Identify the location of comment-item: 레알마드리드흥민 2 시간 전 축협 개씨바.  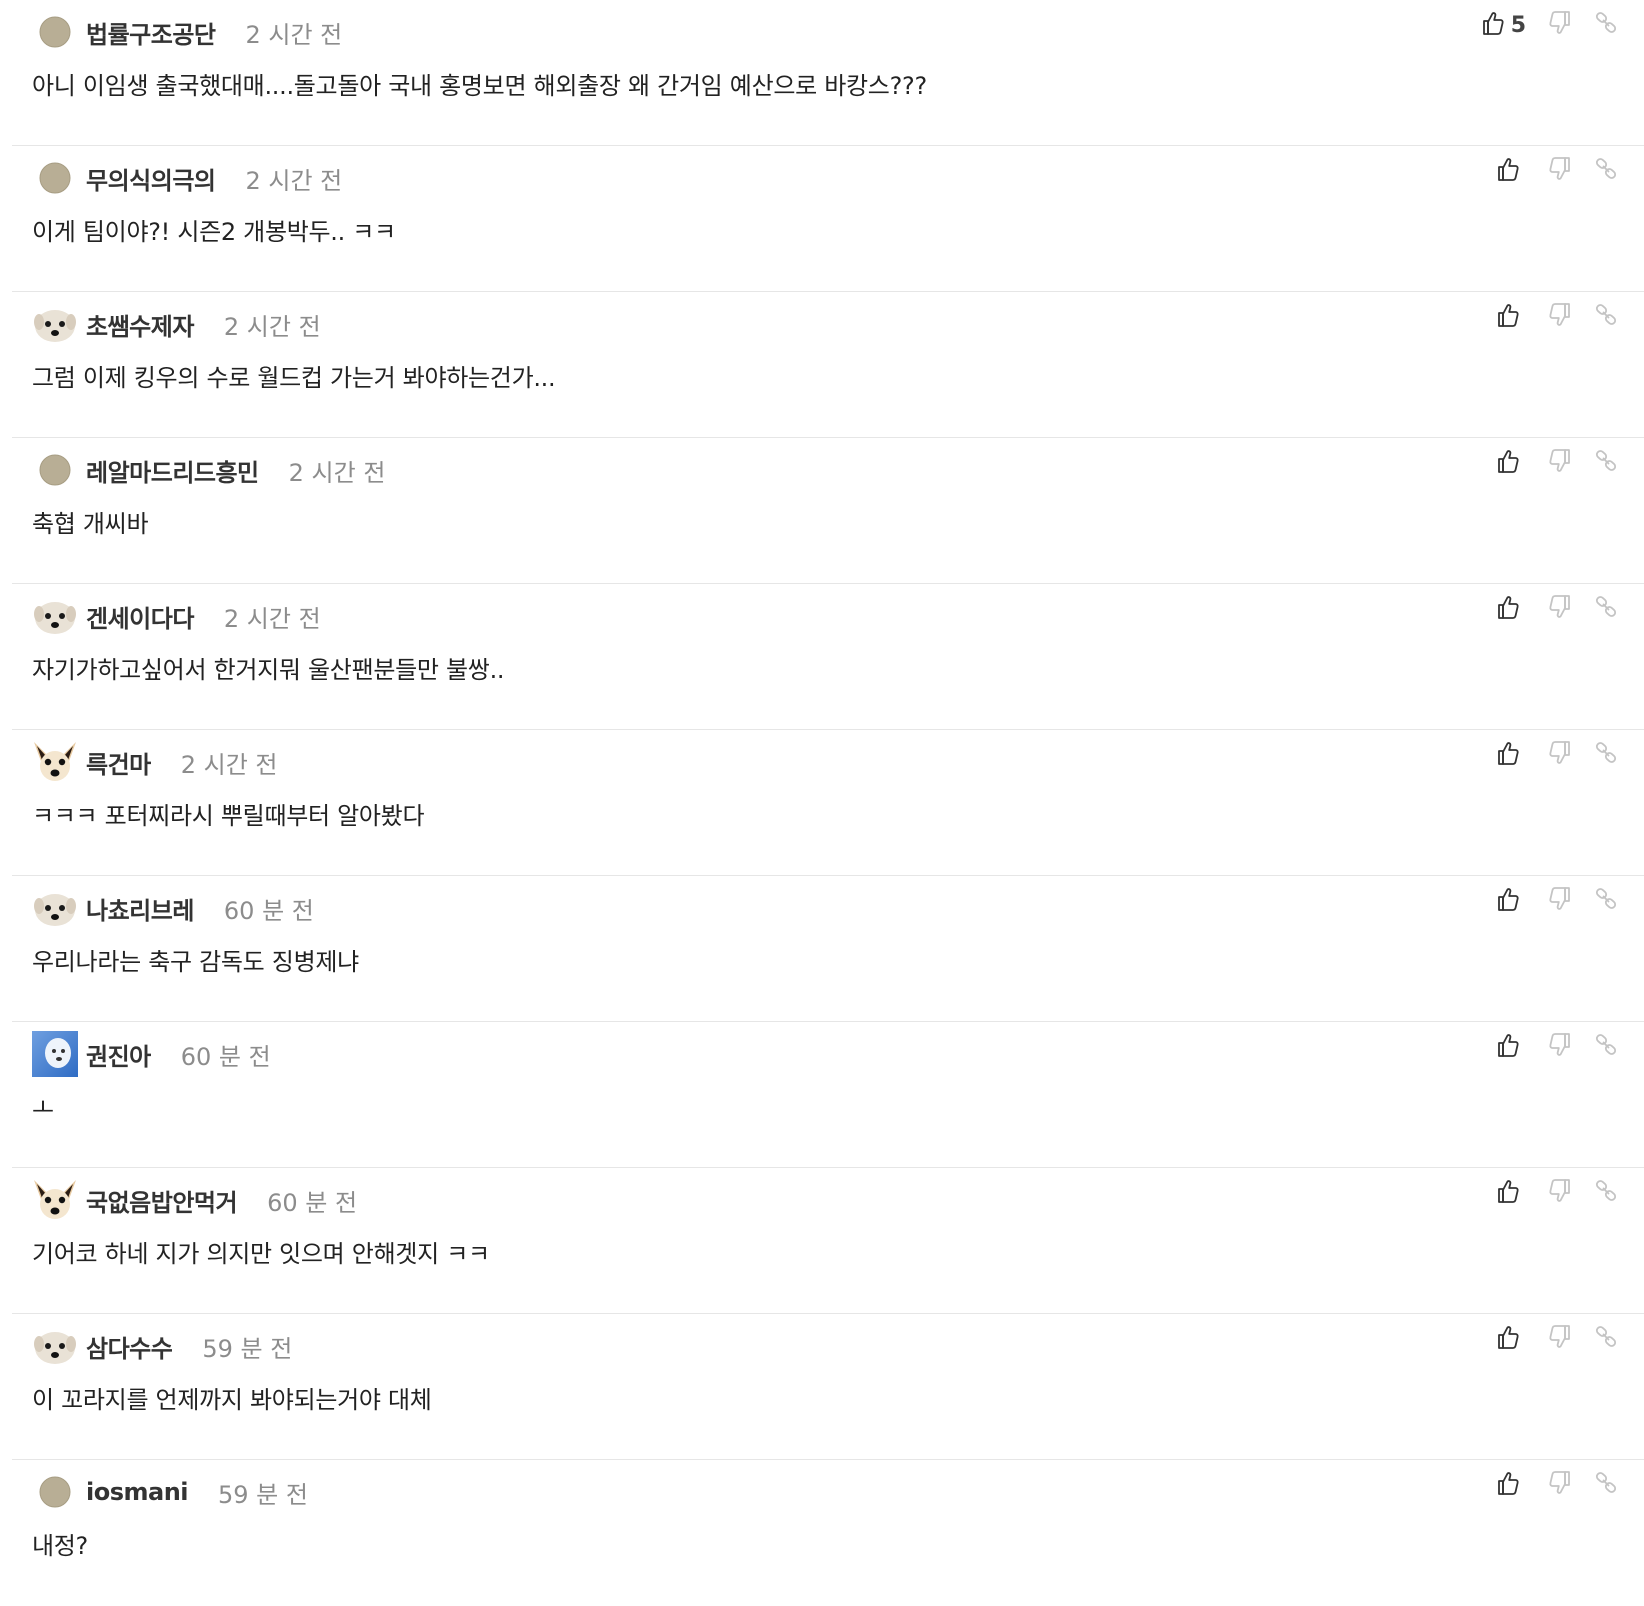
(828, 511).